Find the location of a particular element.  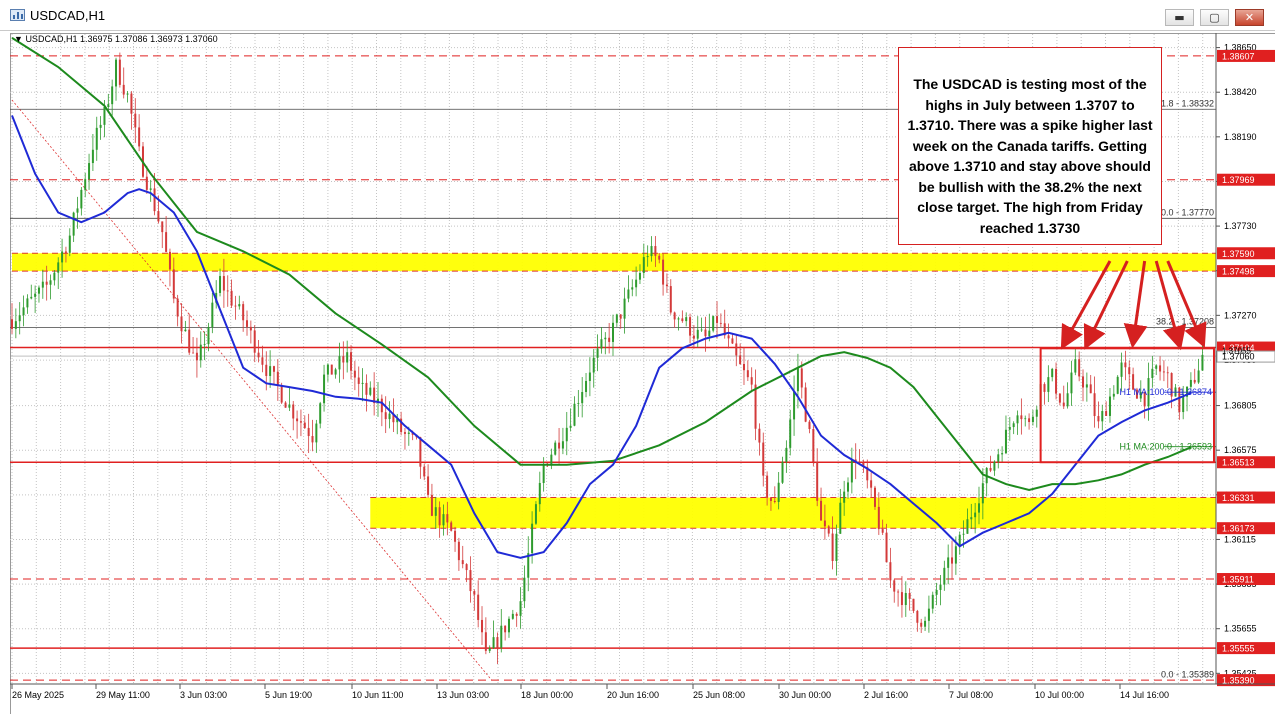

price-label: 1.36331 is located at coordinates (1238, 498).